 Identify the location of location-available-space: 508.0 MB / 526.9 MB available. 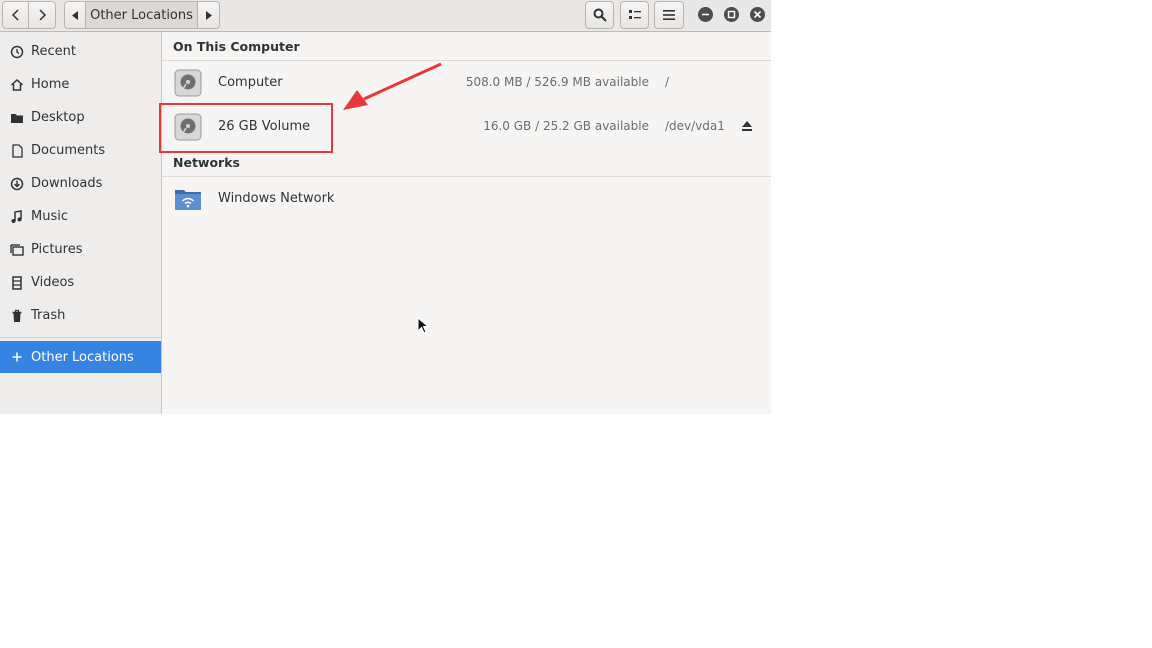
(557, 82).